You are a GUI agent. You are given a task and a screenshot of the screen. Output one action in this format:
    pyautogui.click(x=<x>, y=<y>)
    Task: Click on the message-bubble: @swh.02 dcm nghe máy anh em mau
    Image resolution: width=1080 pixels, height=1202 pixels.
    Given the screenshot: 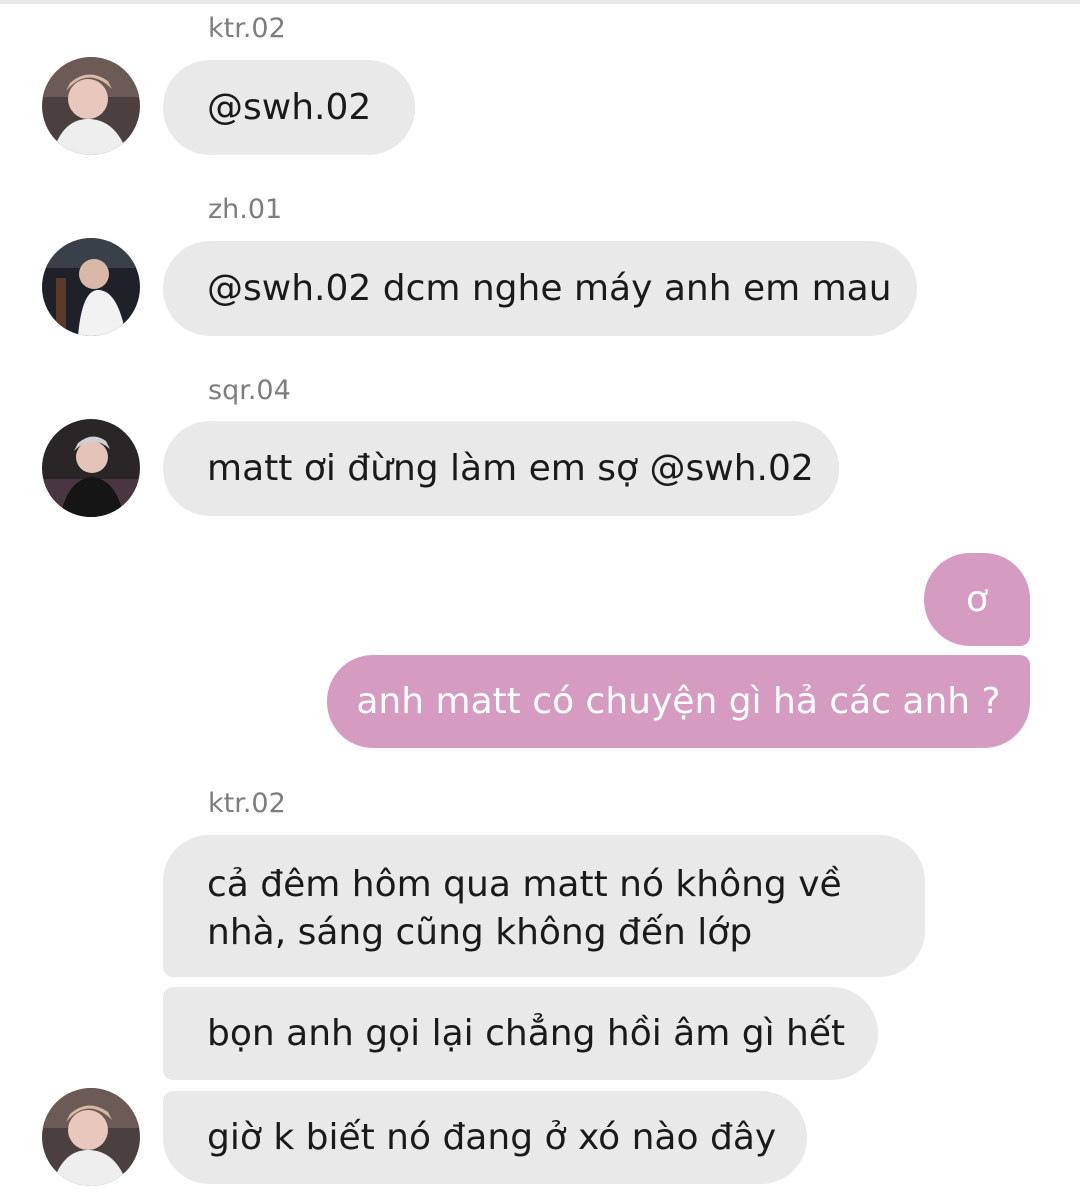 What is the action you would take?
    pyautogui.click(x=540, y=288)
    